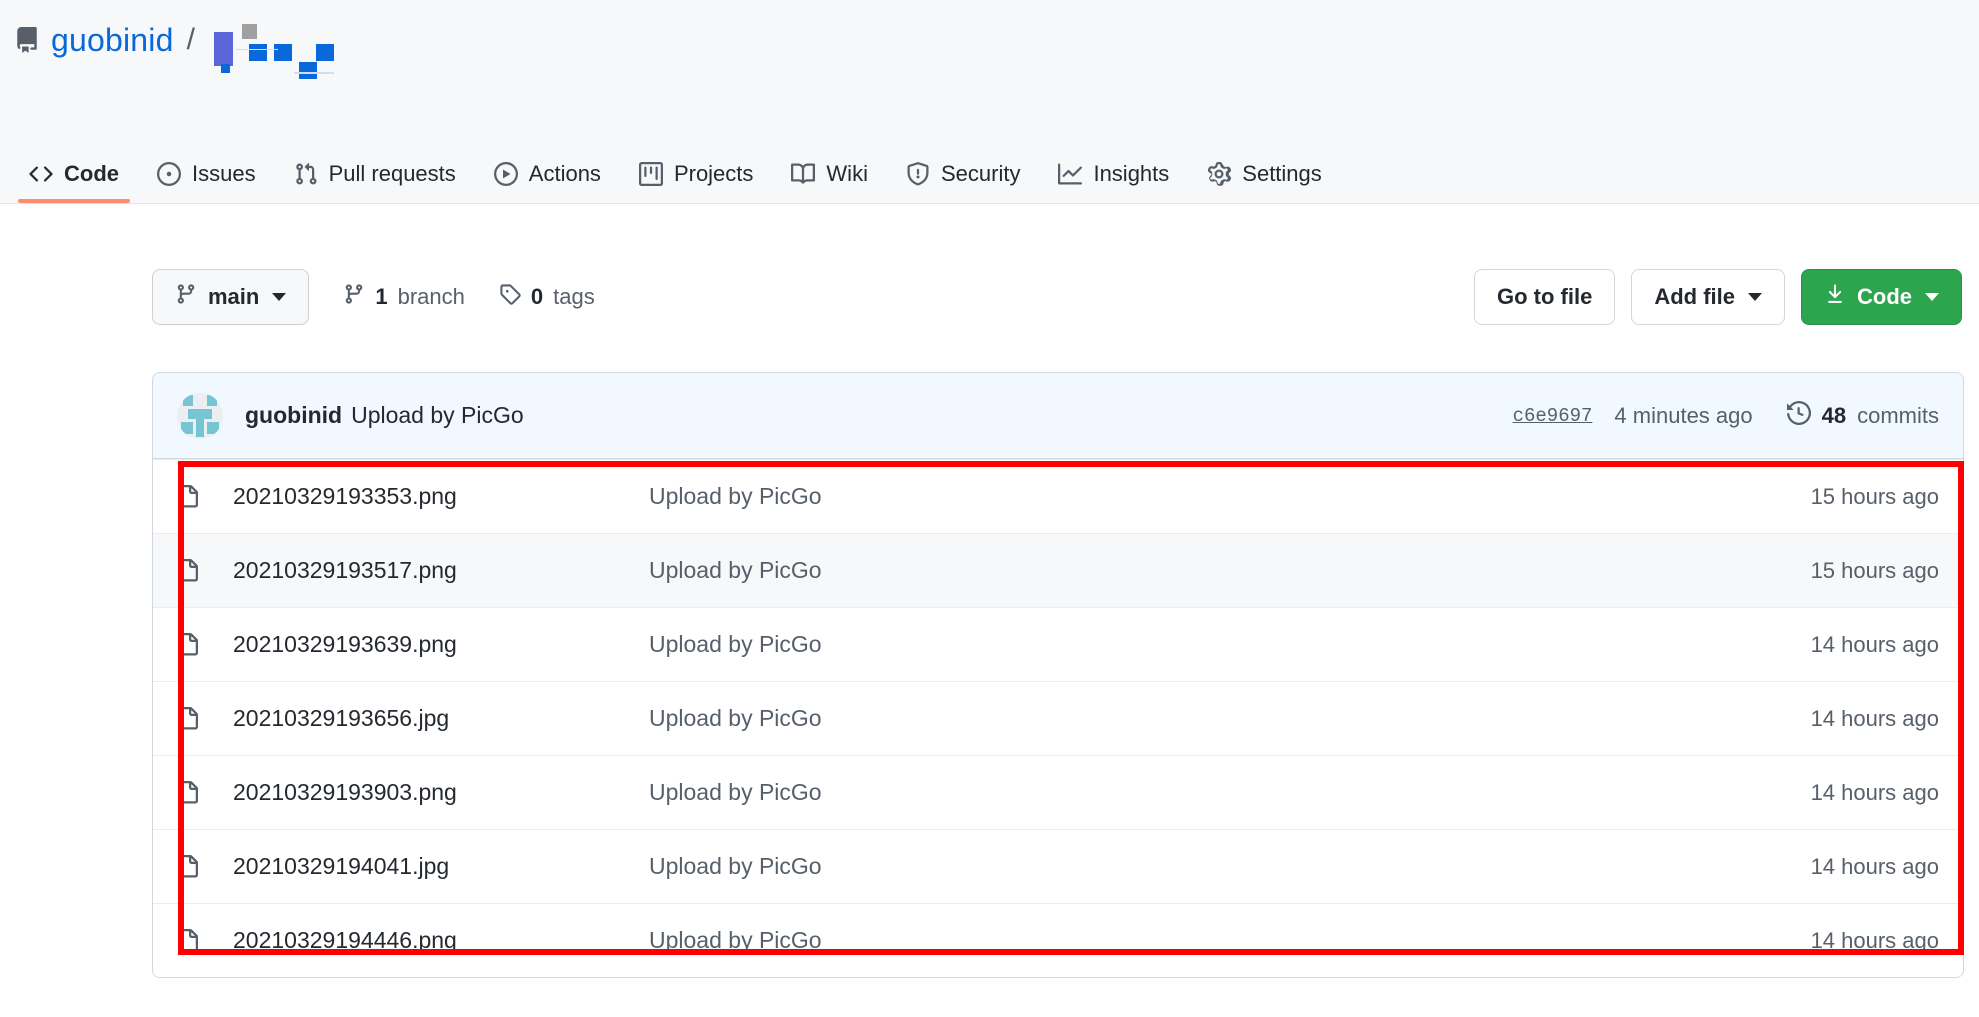  Describe the element at coordinates (224, 173) in the screenshot. I see `tab-issues-label: Issues` at that location.